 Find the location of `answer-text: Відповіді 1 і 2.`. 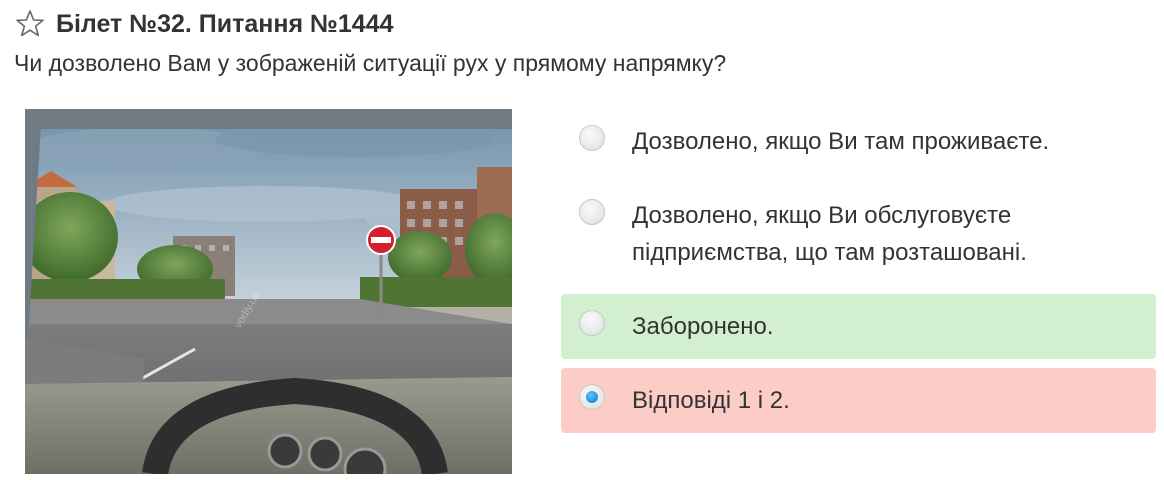

answer-text: Відповіді 1 і 2. is located at coordinates (711, 400).